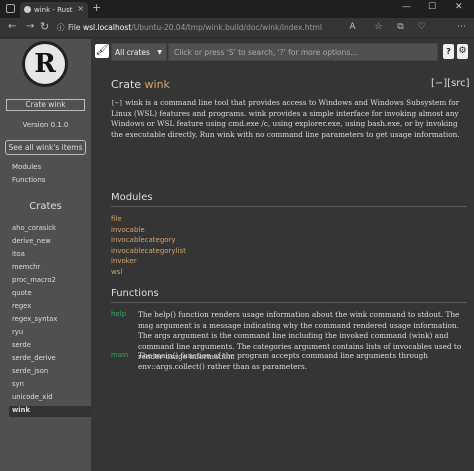 This screenshot has height=471, width=474. What do you see at coordinates (12, 26) in the screenshot?
I see `back-icon: ←` at bounding box center [12, 26].